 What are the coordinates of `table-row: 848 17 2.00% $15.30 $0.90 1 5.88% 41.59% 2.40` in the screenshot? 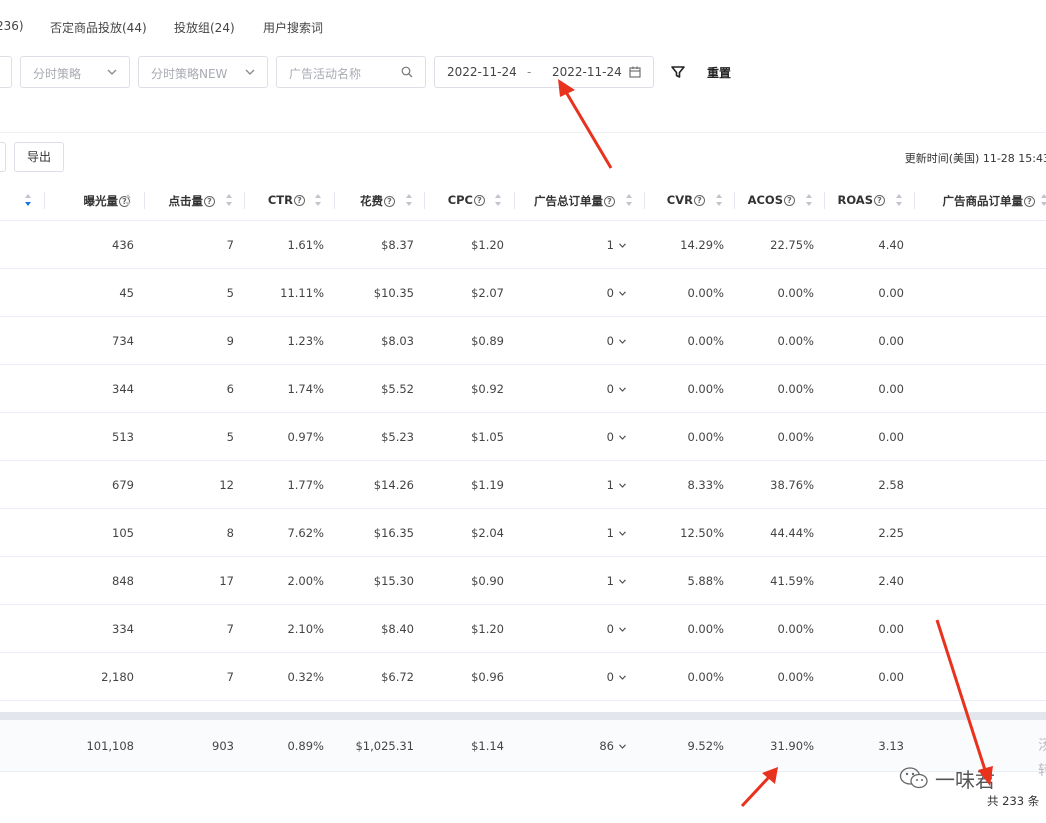 It's located at (523, 581).